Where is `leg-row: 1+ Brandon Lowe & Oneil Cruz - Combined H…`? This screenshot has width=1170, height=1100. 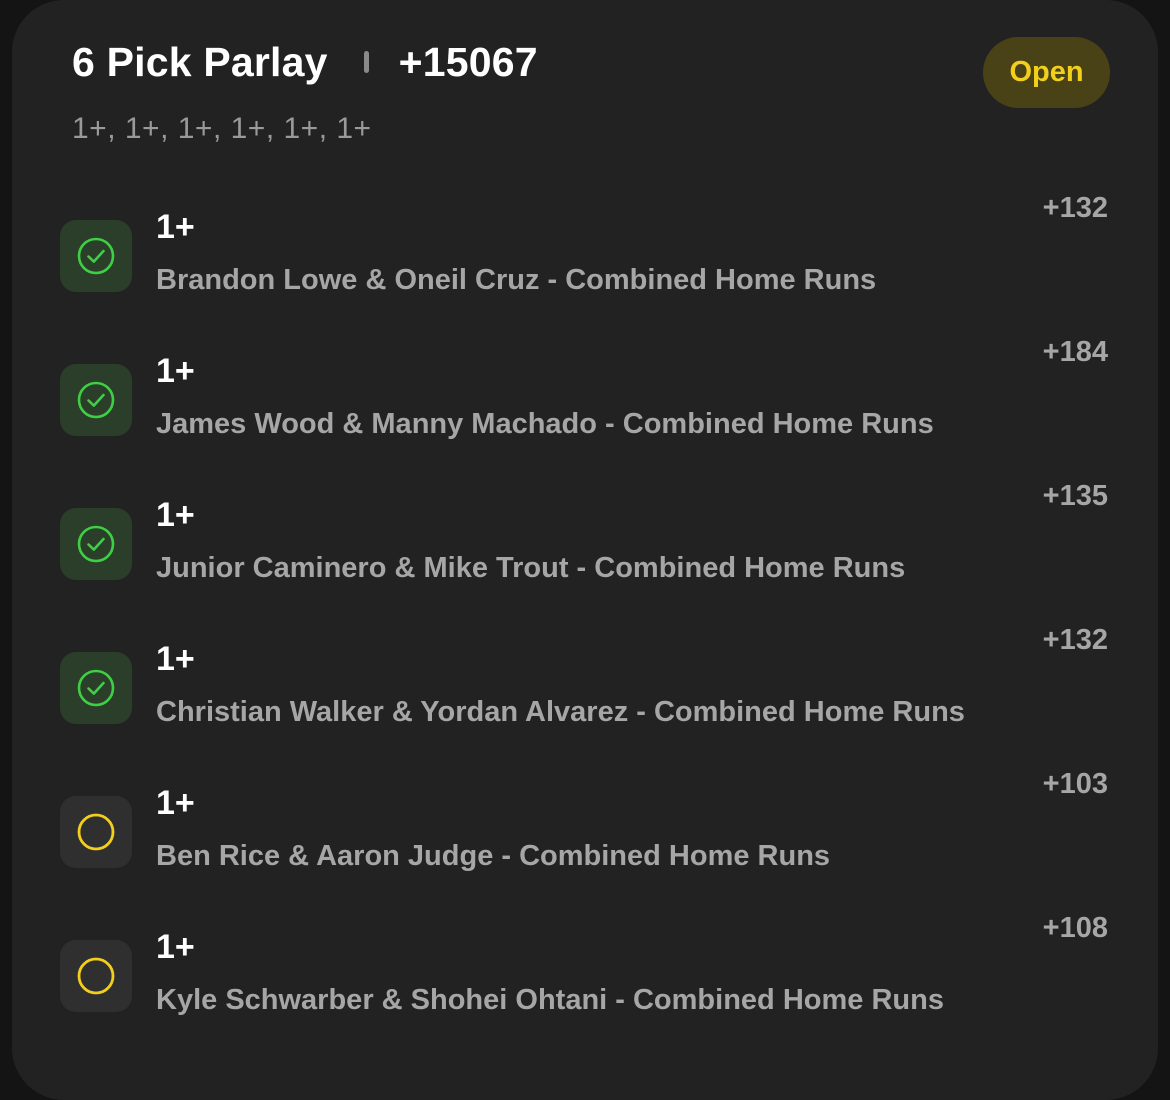
leg-row: 1+ Brandon Lowe & Oneil Cruz - Combined H… is located at coordinates (585, 250).